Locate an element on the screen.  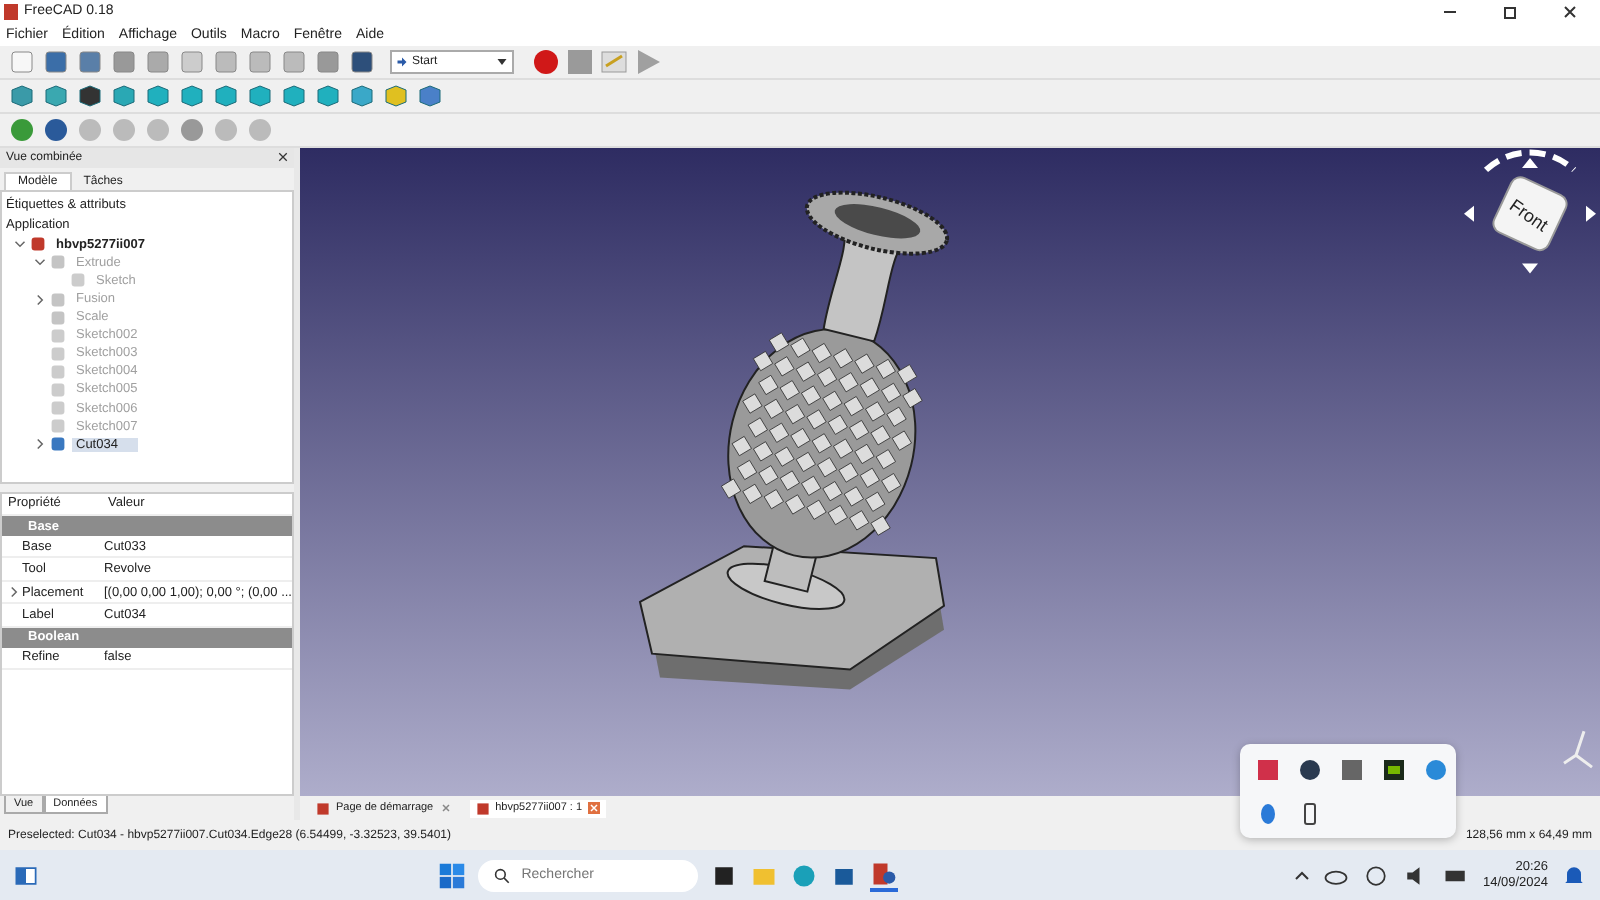
windows-start-icon is located at coordinates (451, 875).